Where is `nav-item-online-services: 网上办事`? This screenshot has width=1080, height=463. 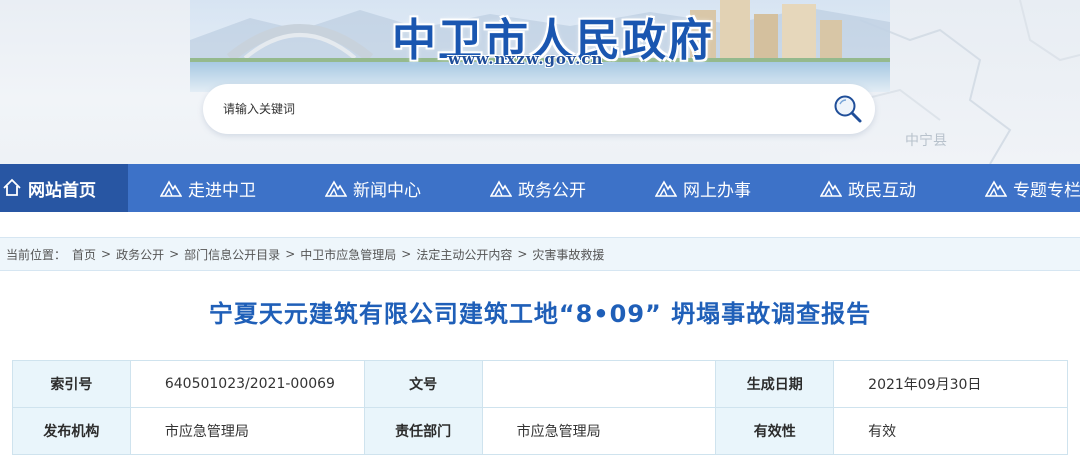
nav-item-online-services: 网上办事 is located at coordinates (703, 188).